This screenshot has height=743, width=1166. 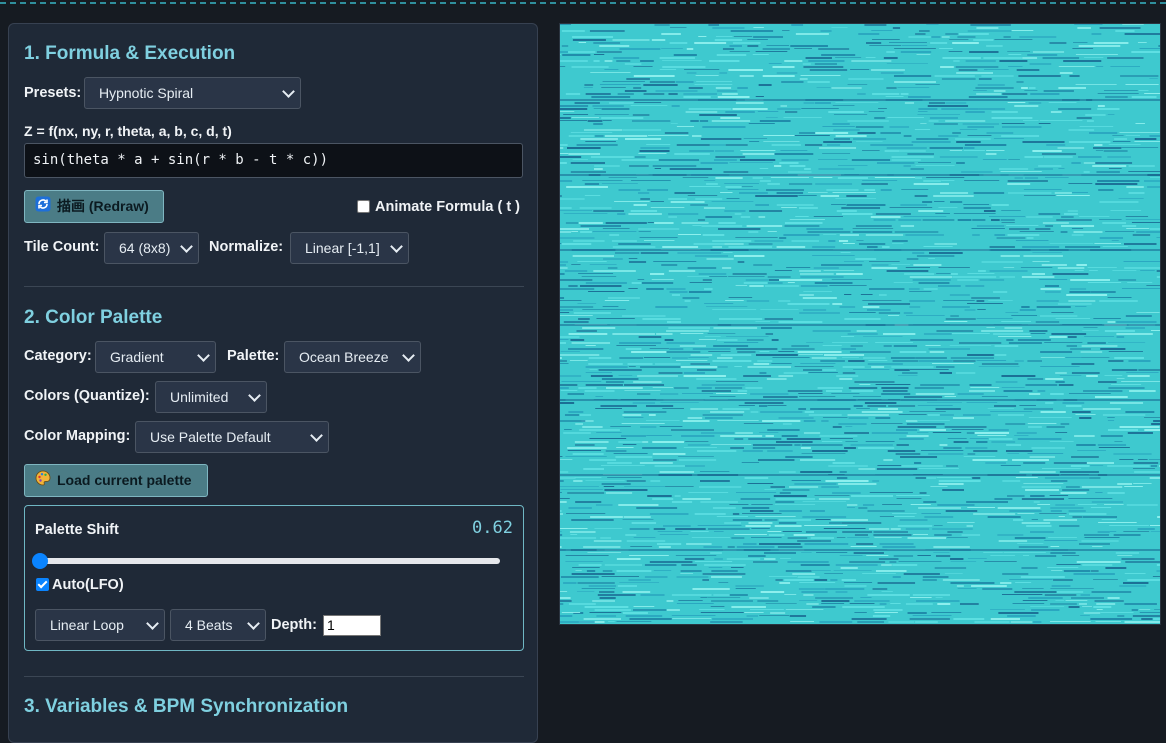 What do you see at coordinates (352, 625) in the screenshot?
I see `depth-input: 1` at bounding box center [352, 625].